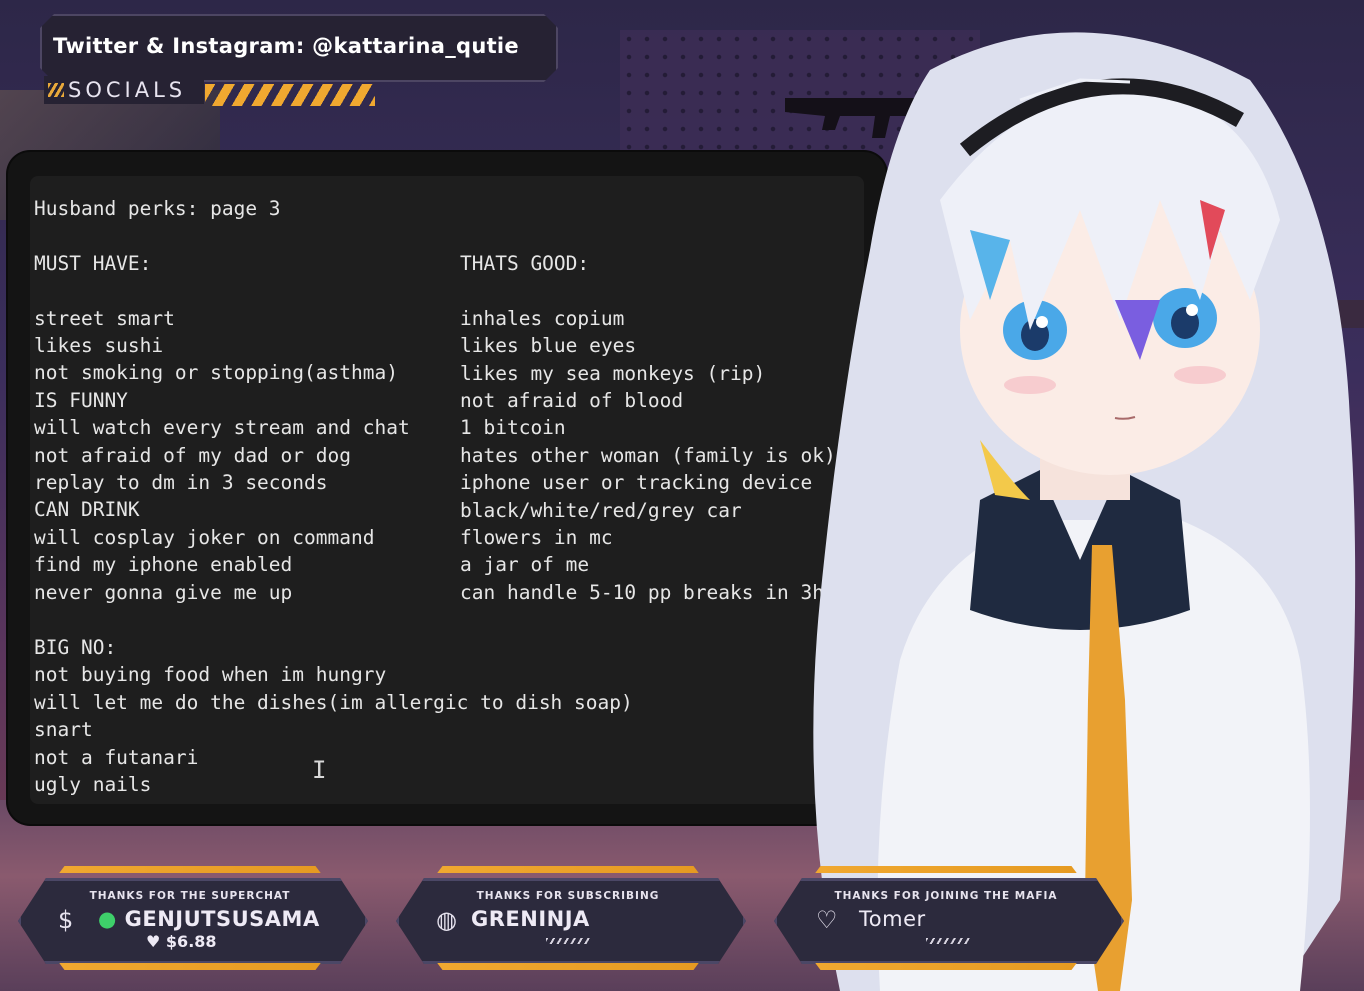 Image resolution: width=1364 pixels, height=991 pixels. I want to click on big-no-header: BIG NO:, so click(75, 647).